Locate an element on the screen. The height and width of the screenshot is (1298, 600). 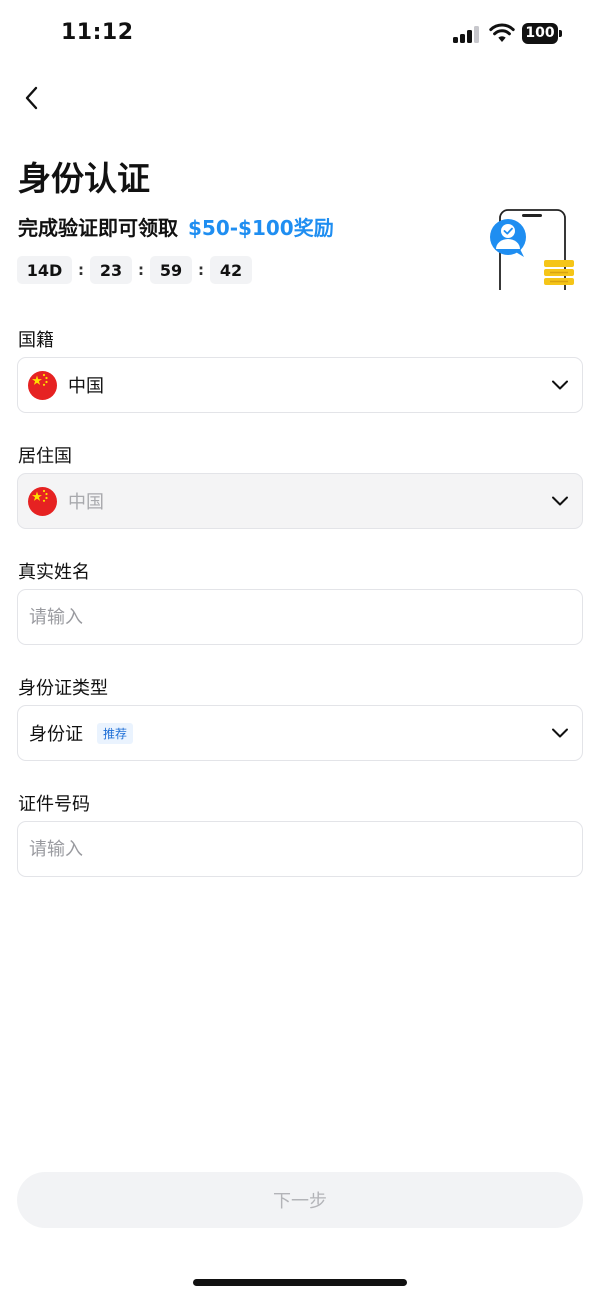
reward-text: 完成验证即可领取 $50-$100奖励 is located at coordinates (176, 226).